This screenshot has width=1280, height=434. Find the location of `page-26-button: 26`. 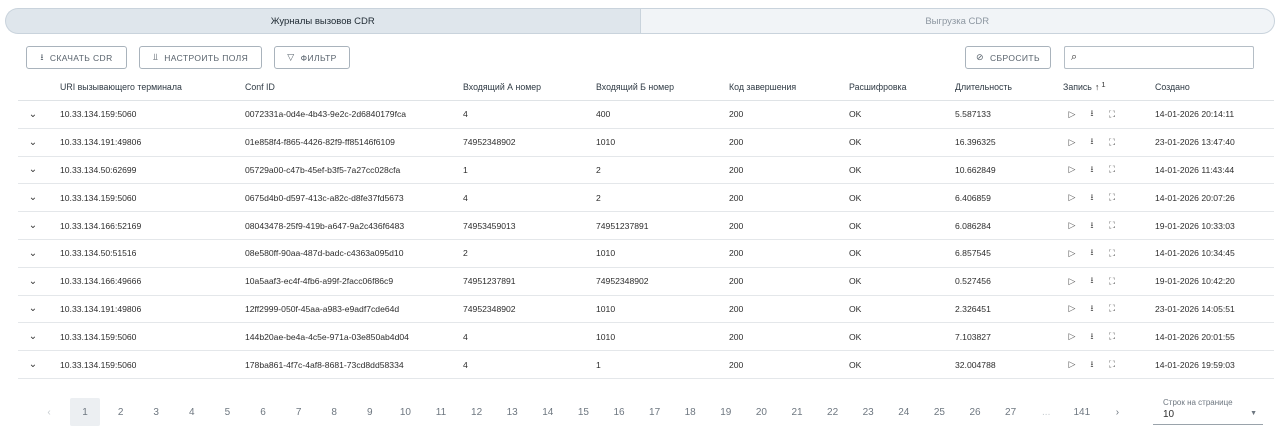

page-26-button: 26 is located at coordinates (975, 412).